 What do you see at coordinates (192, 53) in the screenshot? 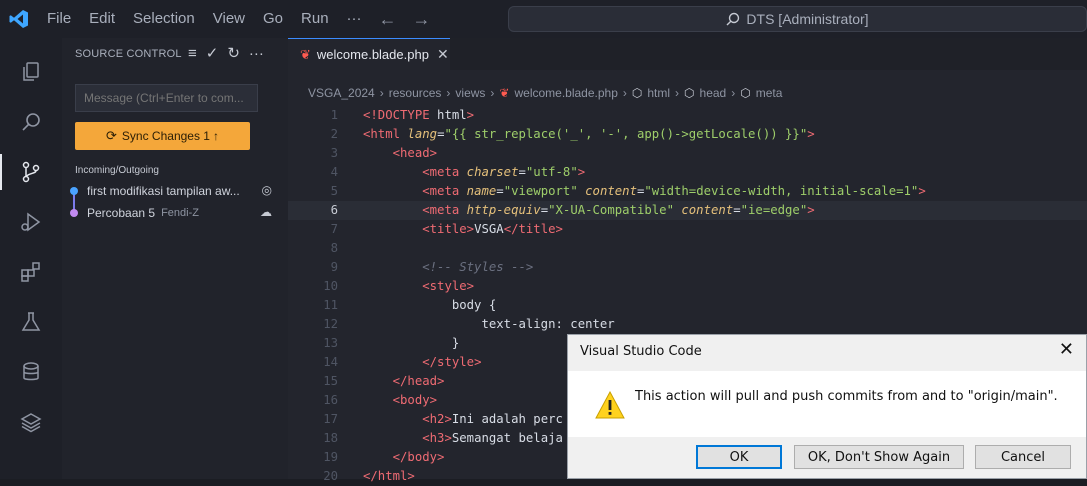
I see `view-as-list-icon: ≡` at bounding box center [192, 53].